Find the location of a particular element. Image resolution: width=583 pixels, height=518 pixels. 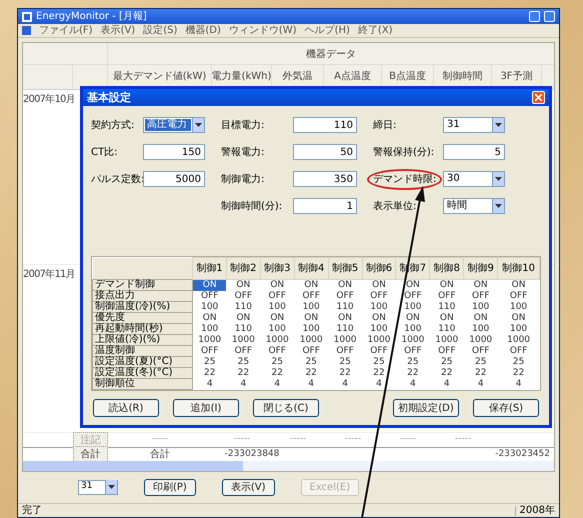

input-field: 50 is located at coordinates (325, 152).